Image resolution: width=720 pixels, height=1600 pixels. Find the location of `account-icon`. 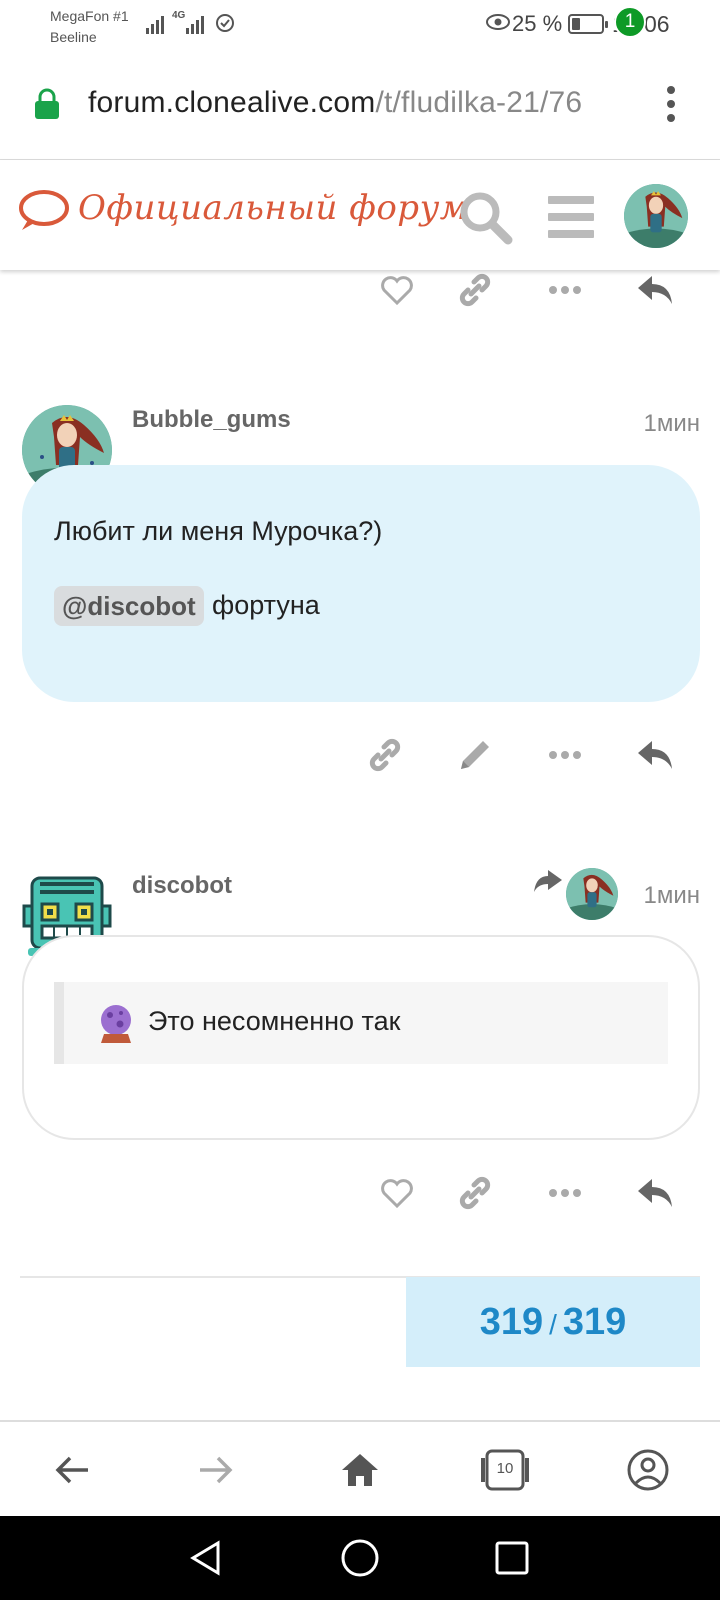

account-icon is located at coordinates (648, 1470).